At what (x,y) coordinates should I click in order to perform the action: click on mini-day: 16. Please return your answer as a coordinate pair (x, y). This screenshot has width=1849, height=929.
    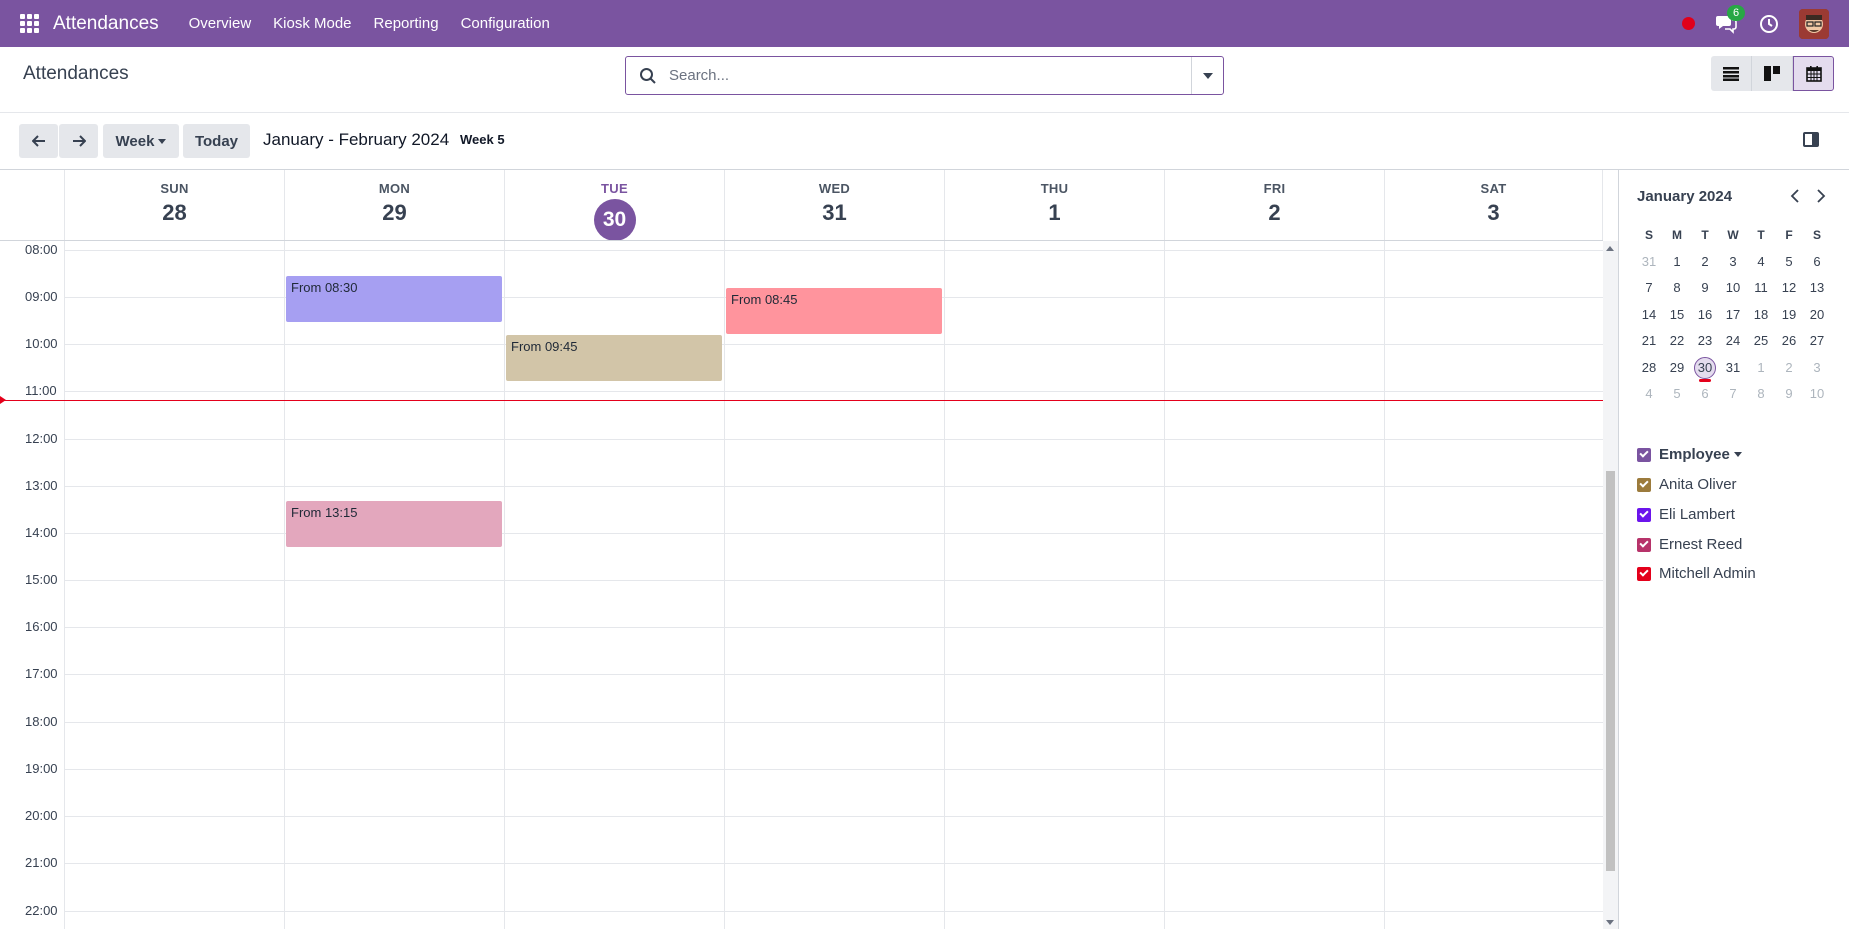
    Looking at the image, I should click on (1705, 315).